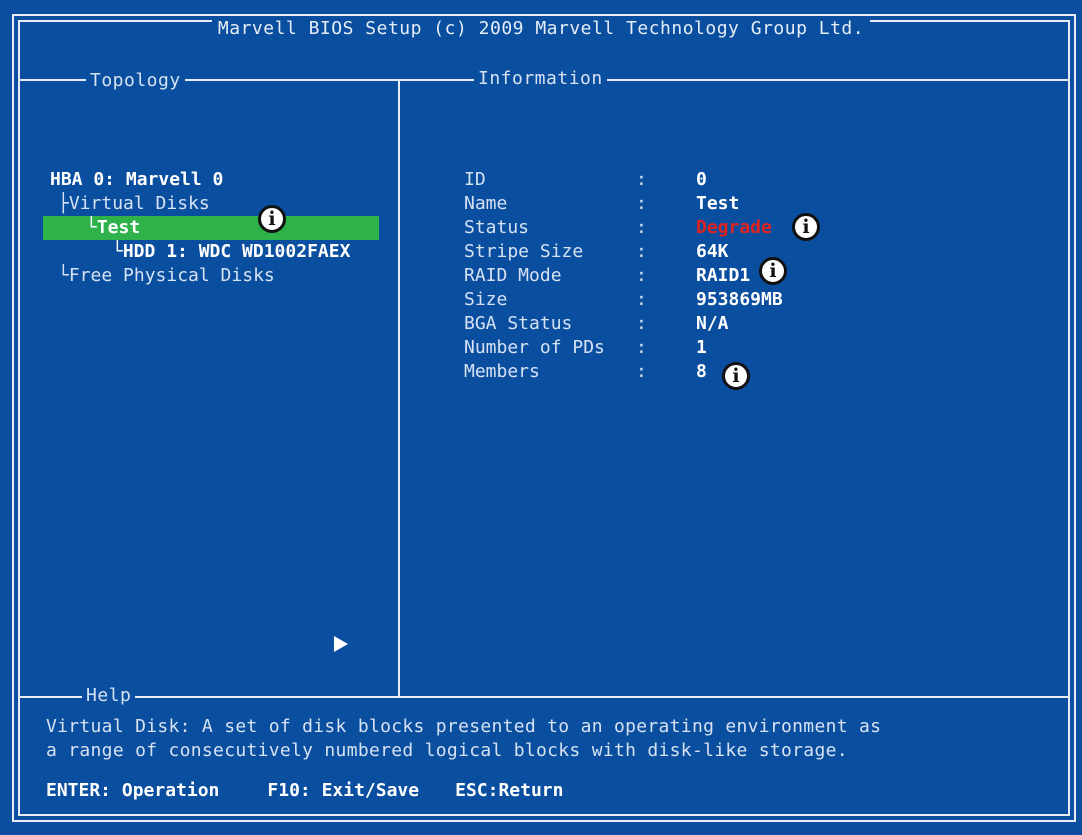 Image resolution: width=1082 pixels, height=835 pixels. Describe the element at coordinates (509, 790) in the screenshot. I see `key-esc: ESC:Return` at that location.